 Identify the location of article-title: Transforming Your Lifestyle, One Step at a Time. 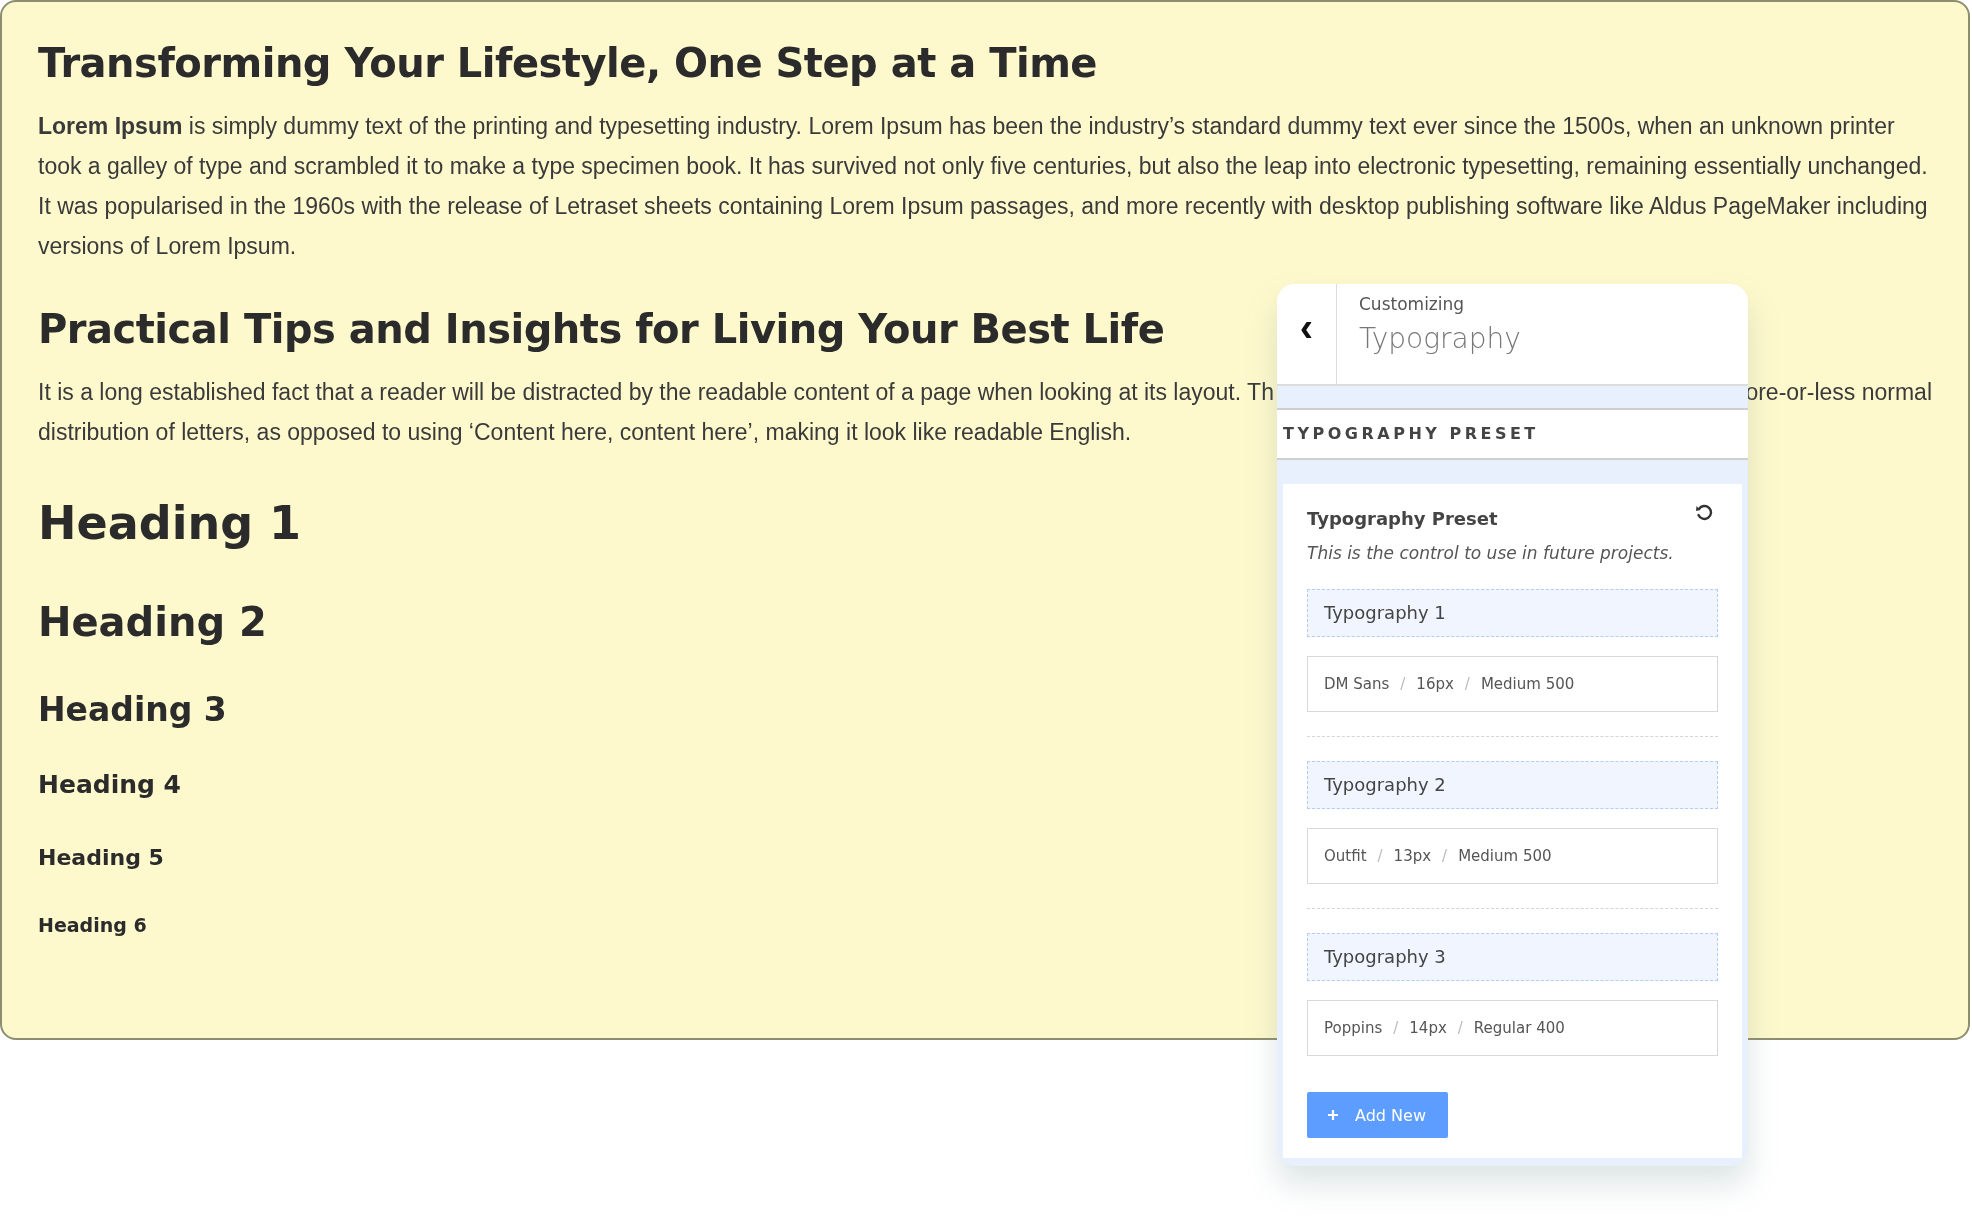
(567, 63).